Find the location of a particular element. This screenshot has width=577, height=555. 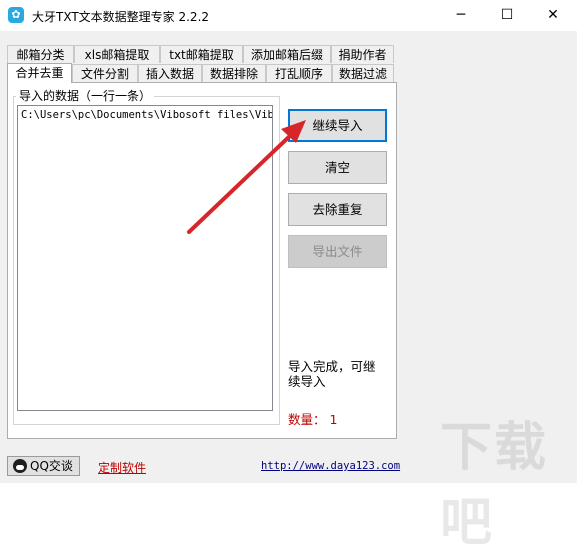

tab-merge-dedupe: 合并去重 is located at coordinates (39, 73).